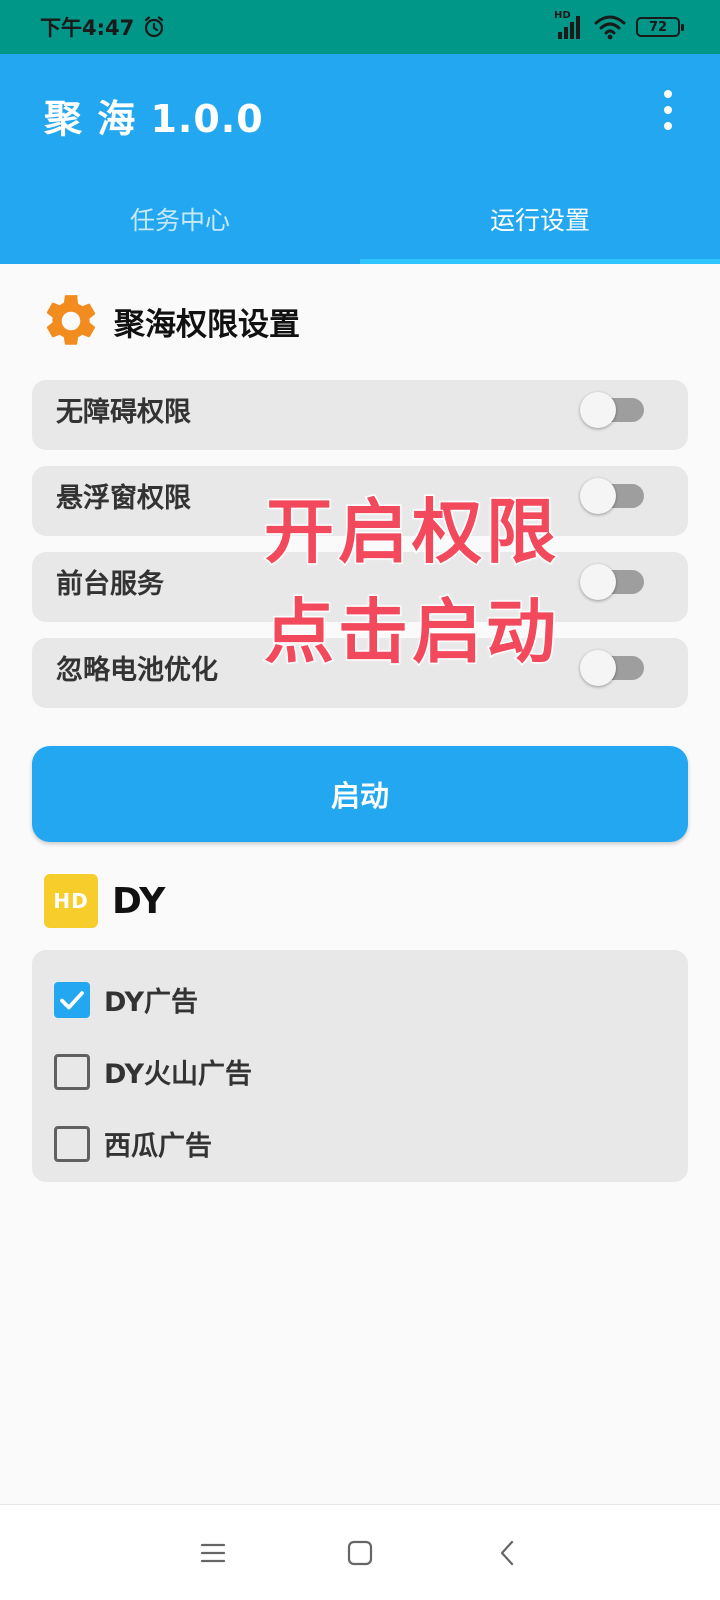 The image size is (720, 1600). I want to click on checkbox-checked, so click(72, 999).